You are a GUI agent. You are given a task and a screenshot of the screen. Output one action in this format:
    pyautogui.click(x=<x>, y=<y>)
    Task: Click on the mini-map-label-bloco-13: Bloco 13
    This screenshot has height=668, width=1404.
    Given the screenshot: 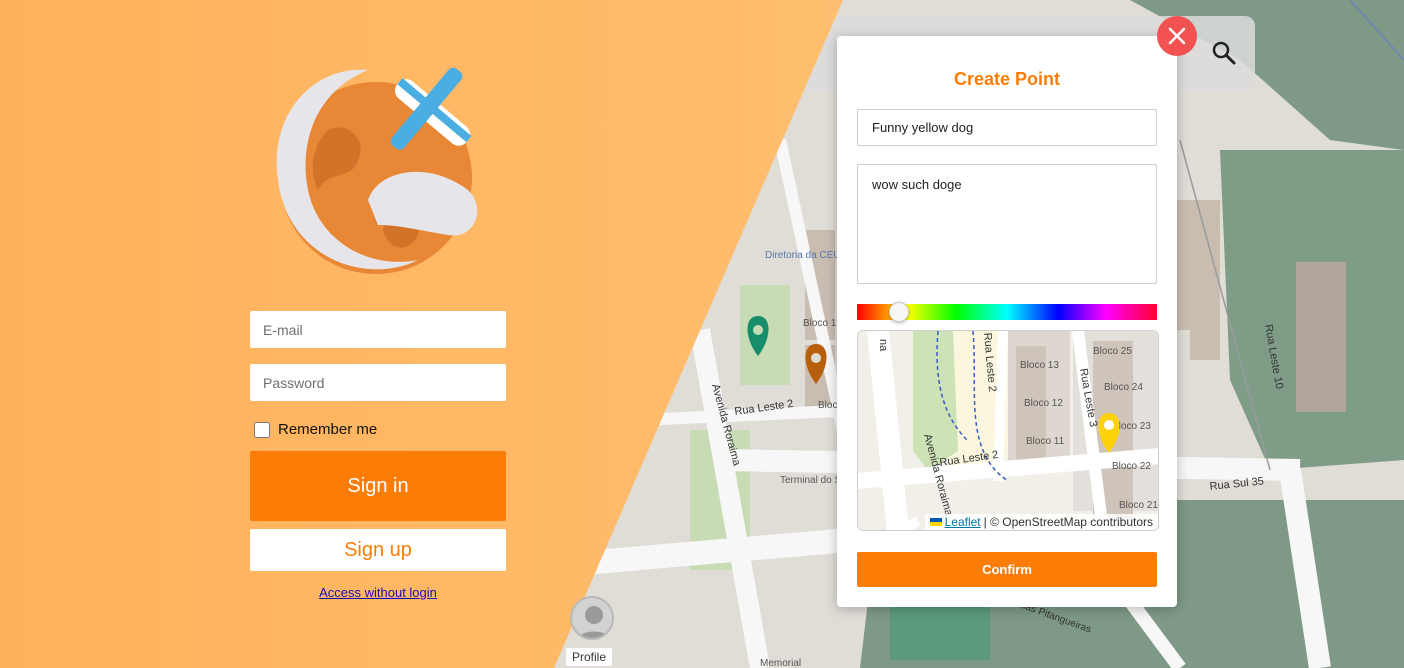 What is the action you would take?
    pyautogui.click(x=1039, y=365)
    